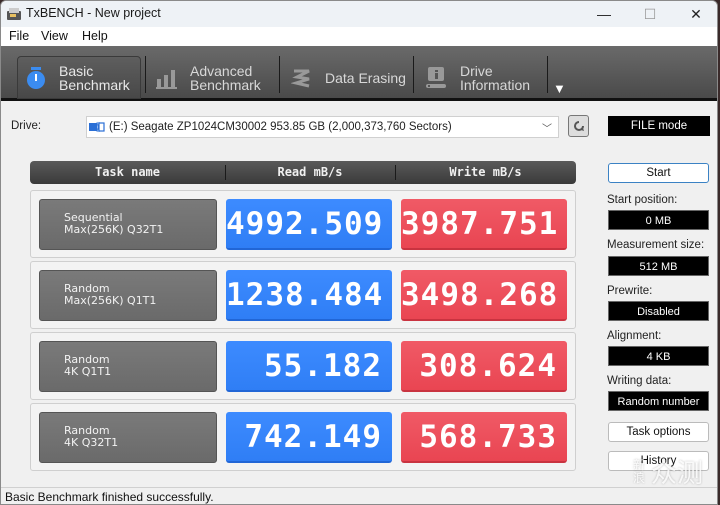 This screenshot has height=505, width=720. I want to click on app-icon, so click(14, 14).